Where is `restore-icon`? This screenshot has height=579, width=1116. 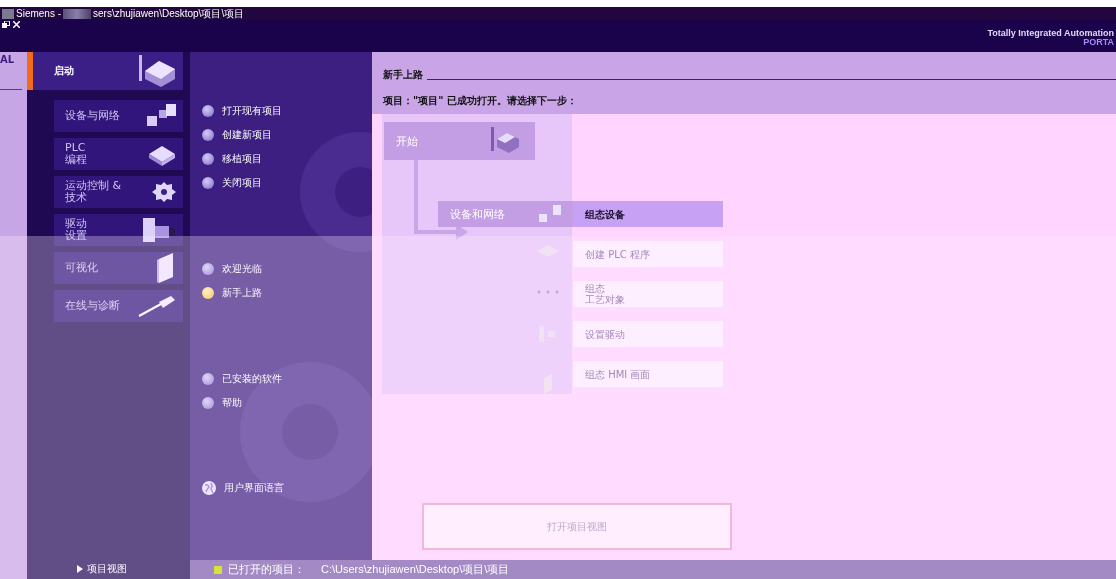
restore-icon is located at coordinates (6, 24).